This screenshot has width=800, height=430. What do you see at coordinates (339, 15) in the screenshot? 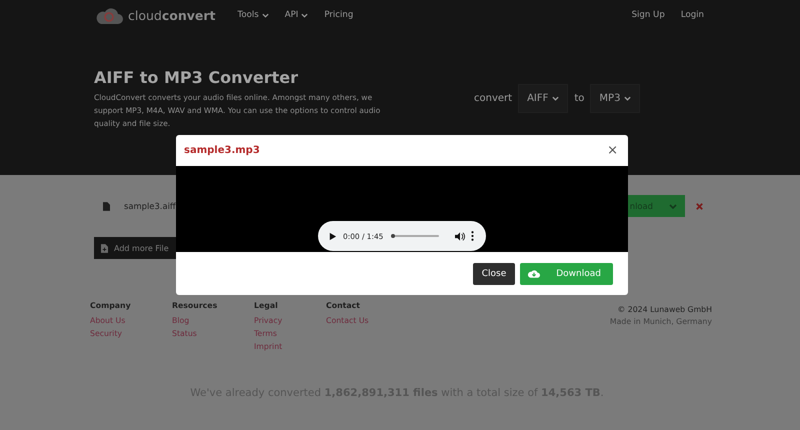
I see `nav-link: Pricing` at bounding box center [339, 15].